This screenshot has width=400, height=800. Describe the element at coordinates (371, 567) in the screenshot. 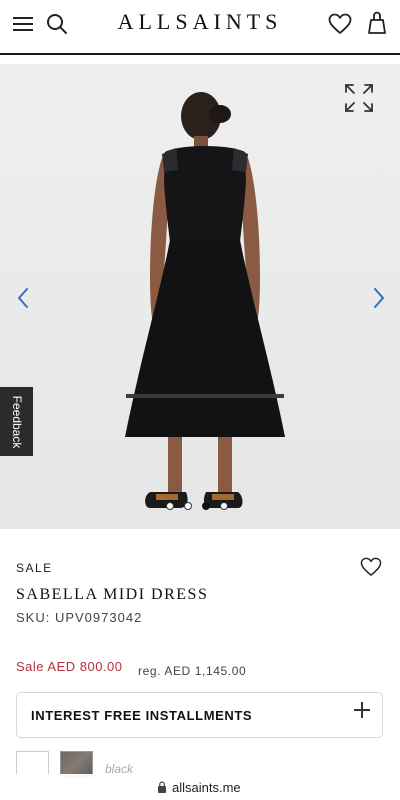

I see `wishlist-heart-icon` at that location.